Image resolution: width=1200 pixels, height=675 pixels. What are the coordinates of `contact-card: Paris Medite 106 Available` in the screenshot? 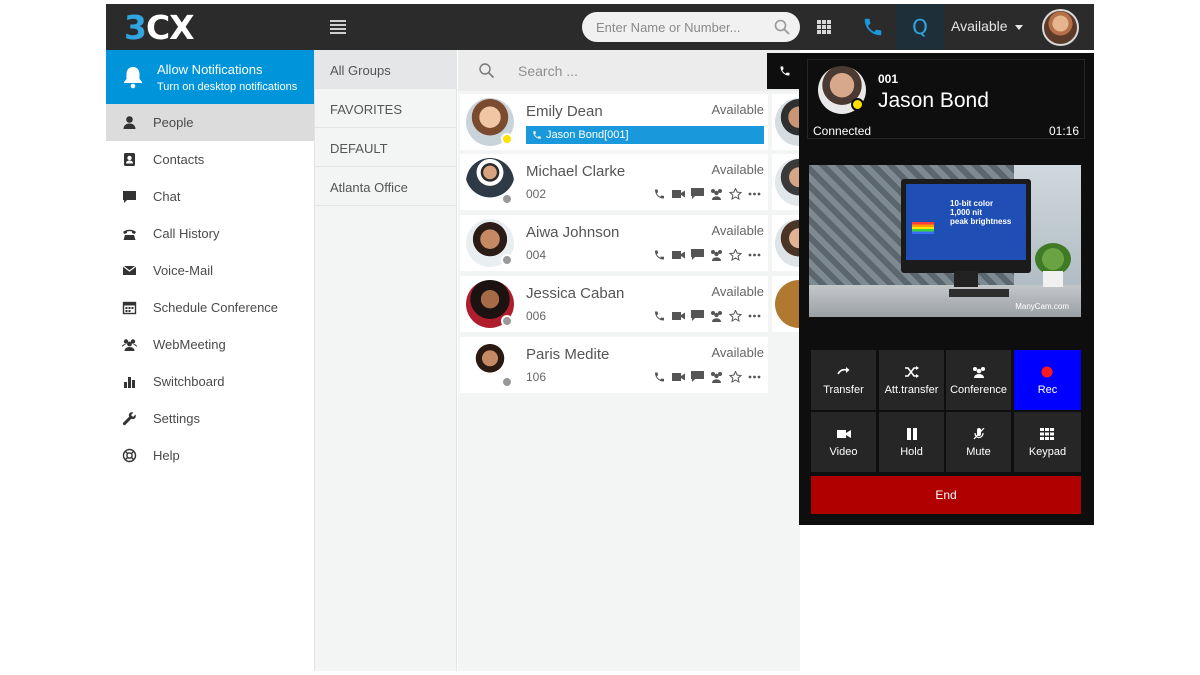 It's located at (614, 365).